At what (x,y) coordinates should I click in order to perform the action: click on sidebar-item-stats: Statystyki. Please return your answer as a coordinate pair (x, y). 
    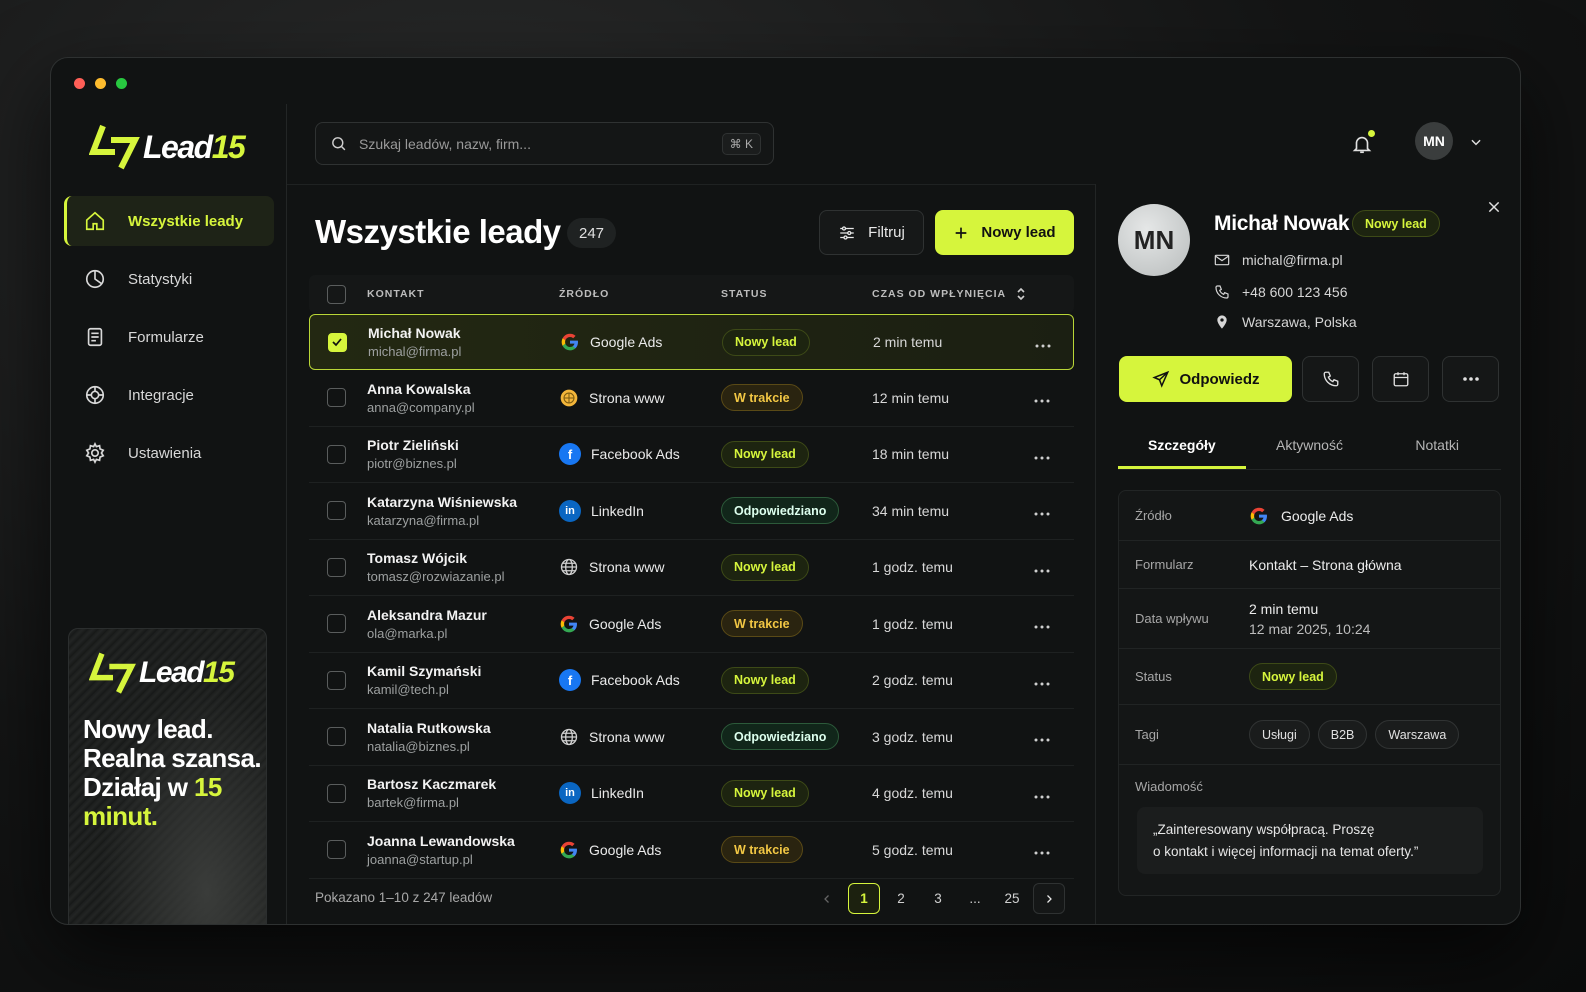
    Looking at the image, I should click on (169, 279).